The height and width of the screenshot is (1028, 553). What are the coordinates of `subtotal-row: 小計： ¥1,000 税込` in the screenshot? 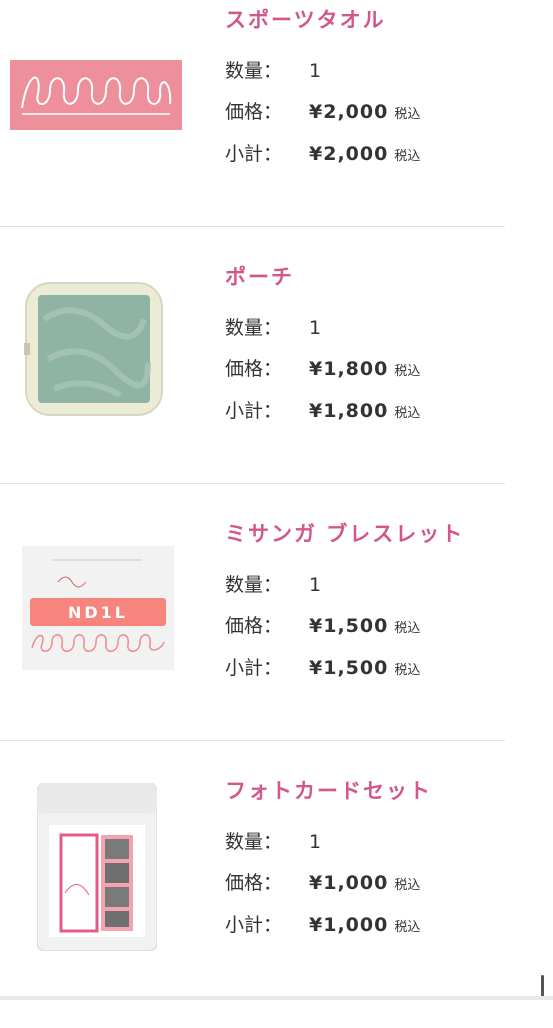 It's located at (322, 923).